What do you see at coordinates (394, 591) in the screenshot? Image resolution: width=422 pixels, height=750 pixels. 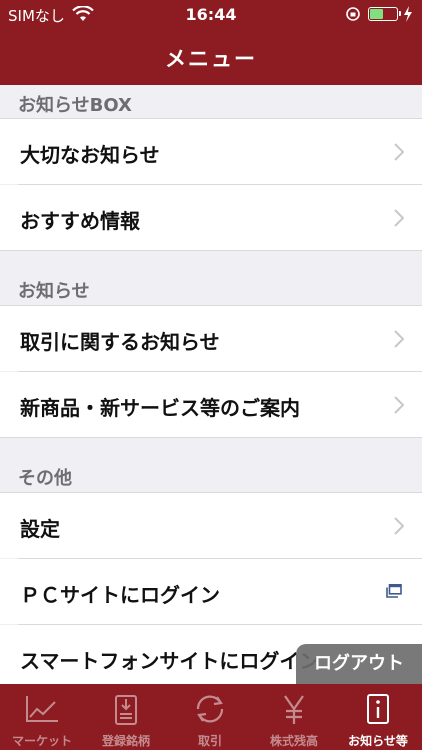 I see `external-window-icon` at bounding box center [394, 591].